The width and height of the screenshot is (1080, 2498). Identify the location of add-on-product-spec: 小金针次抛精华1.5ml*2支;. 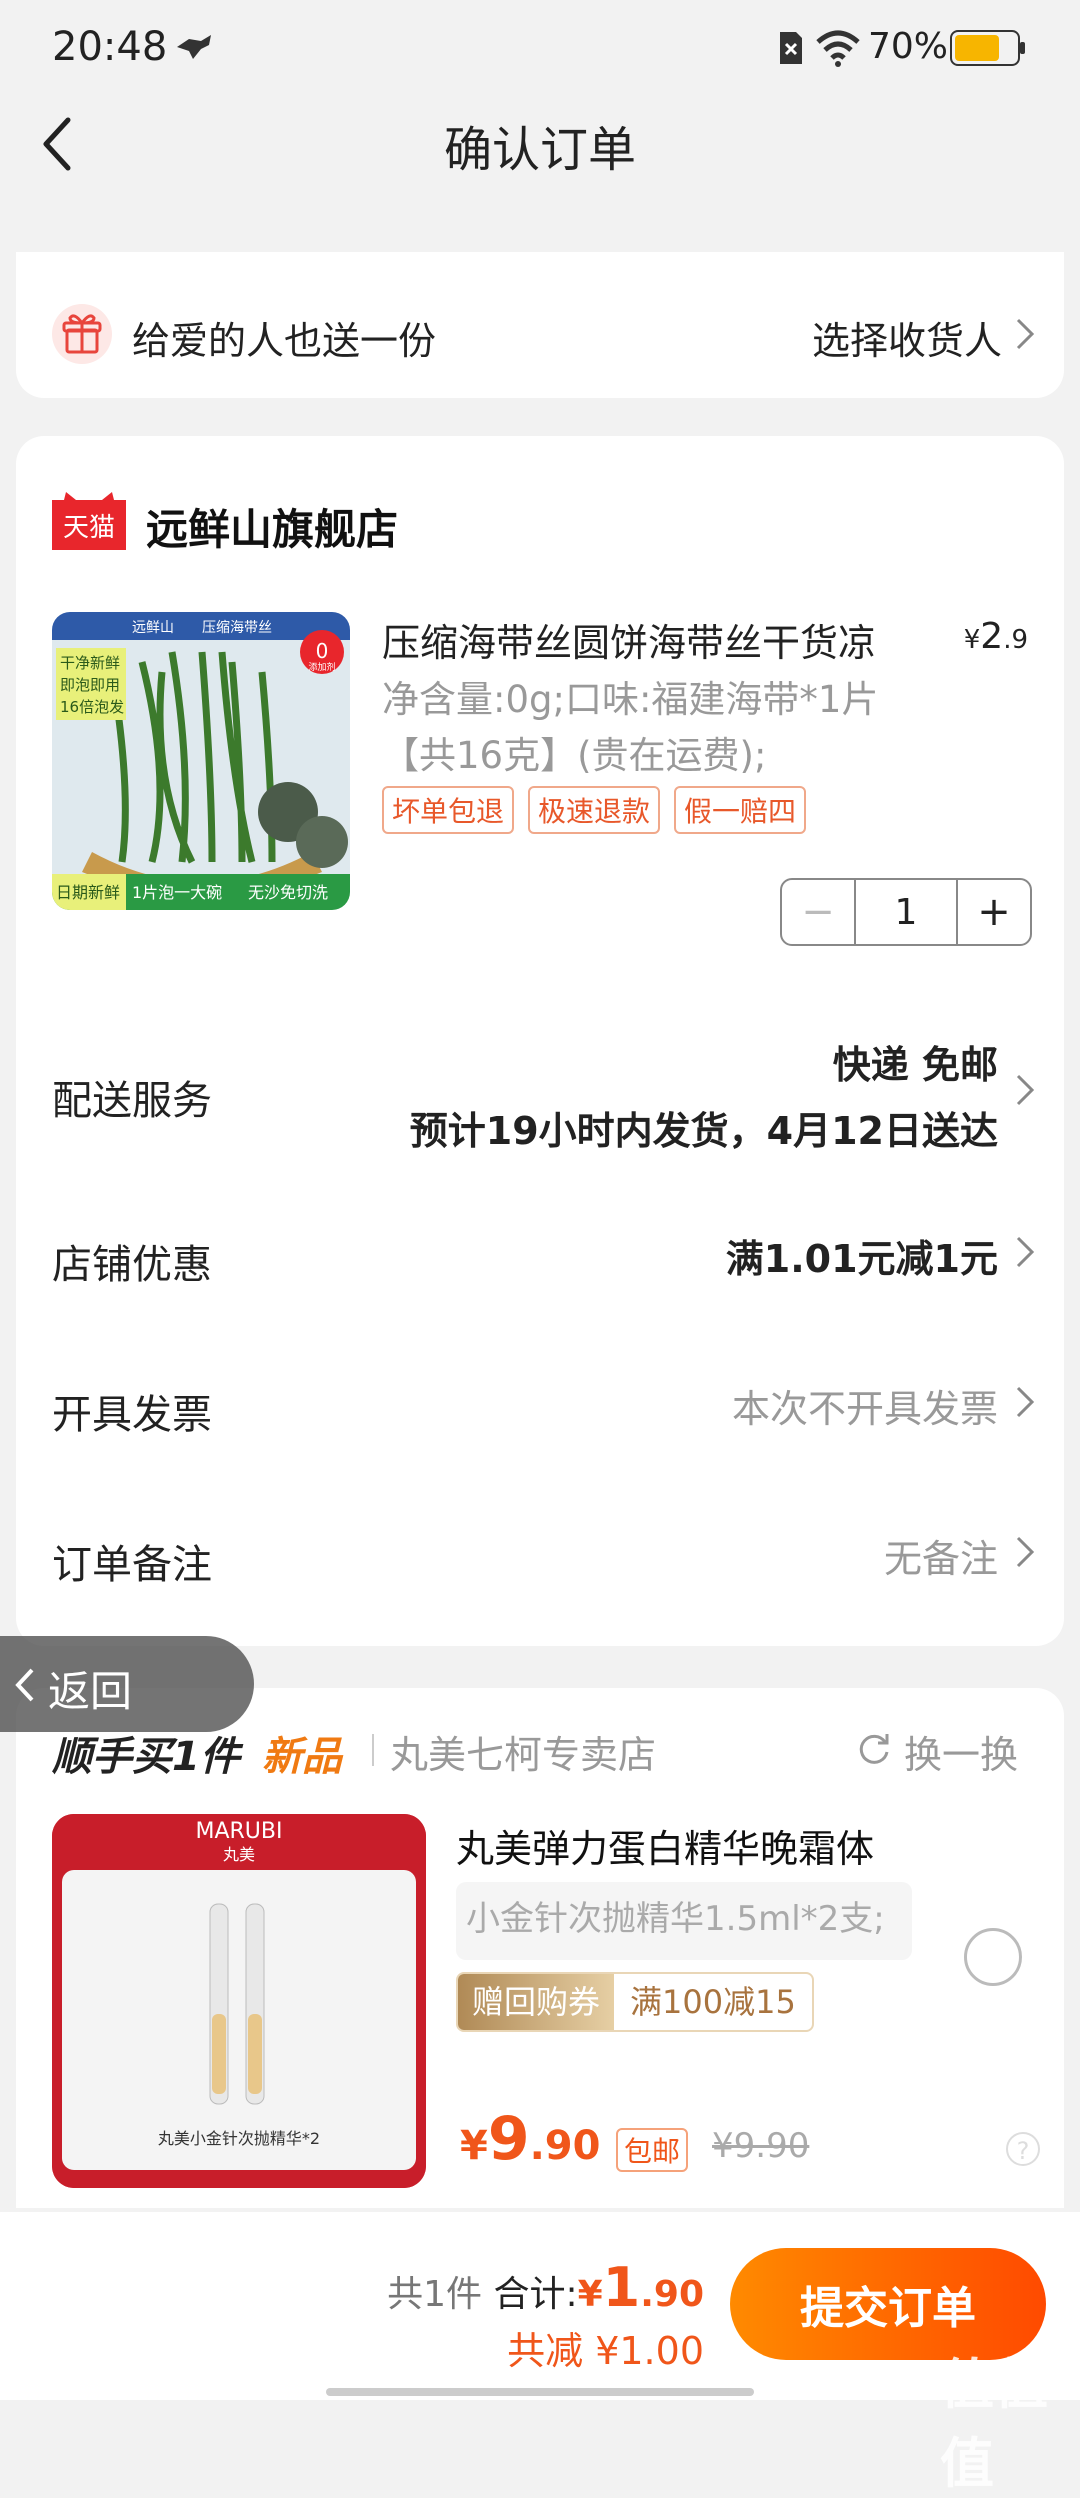
(684, 1921).